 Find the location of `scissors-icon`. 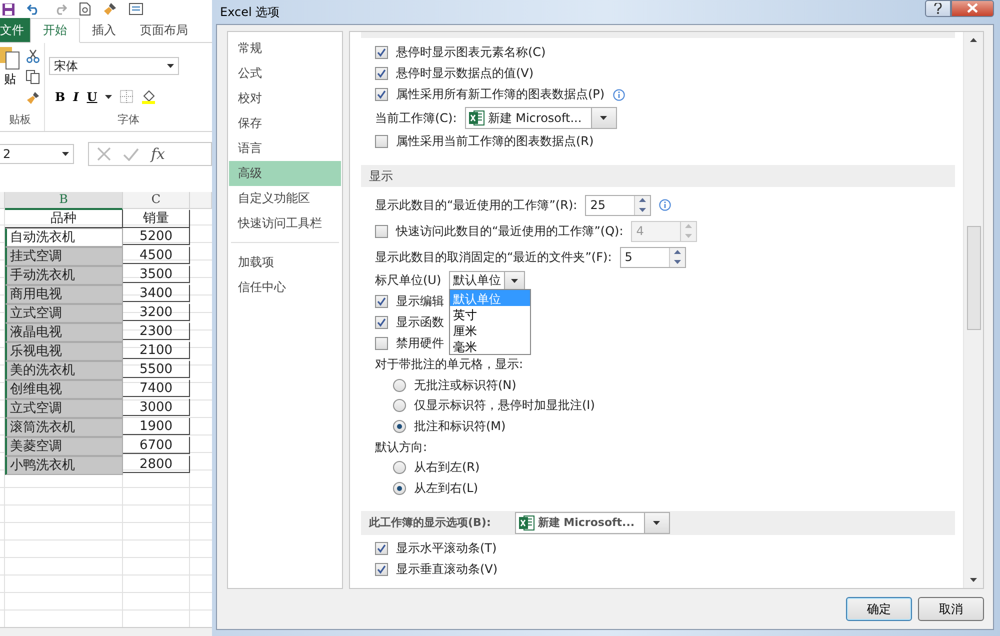

scissors-icon is located at coordinates (33, 56).